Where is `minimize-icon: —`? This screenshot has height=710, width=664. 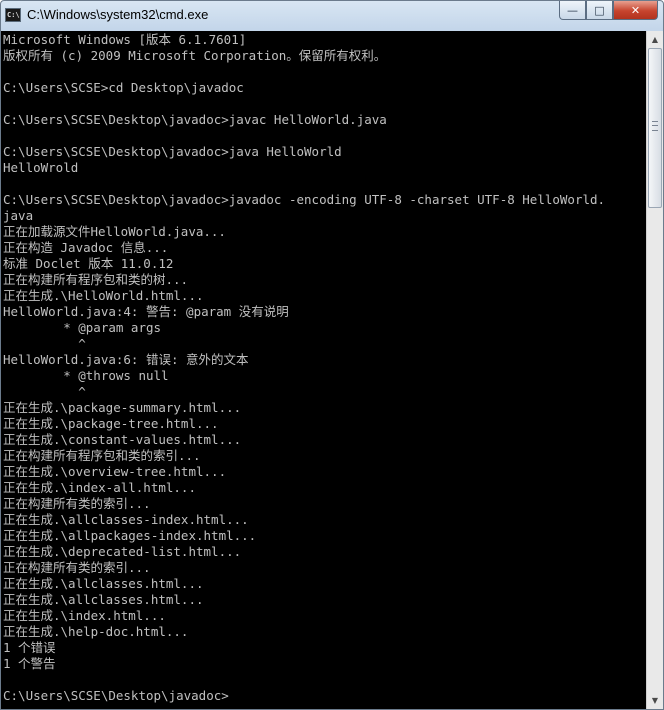
minimize-icon: — is located at coordinates (572, 10).